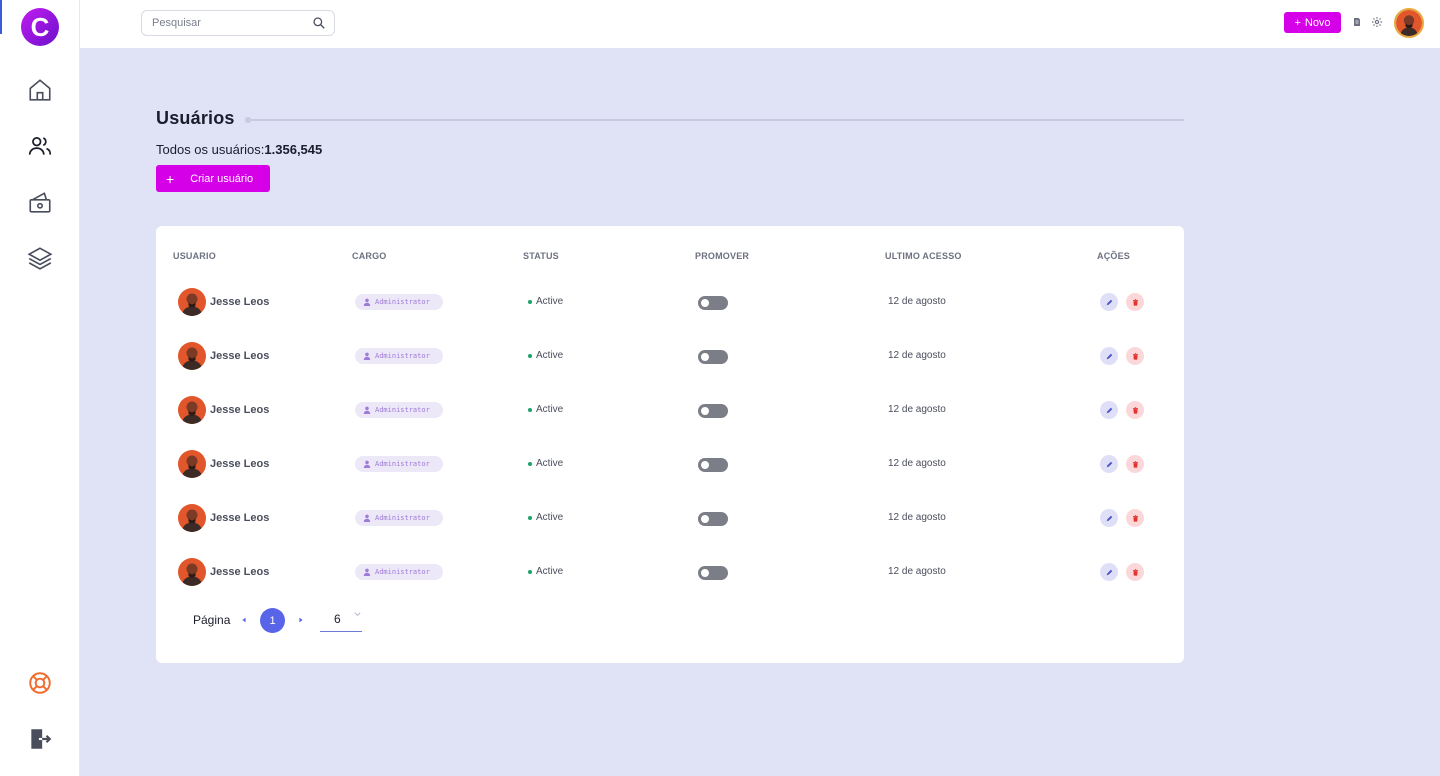 The image size is (1440, 776). I want to click on new-button: + Novo, so click(1312, 22).